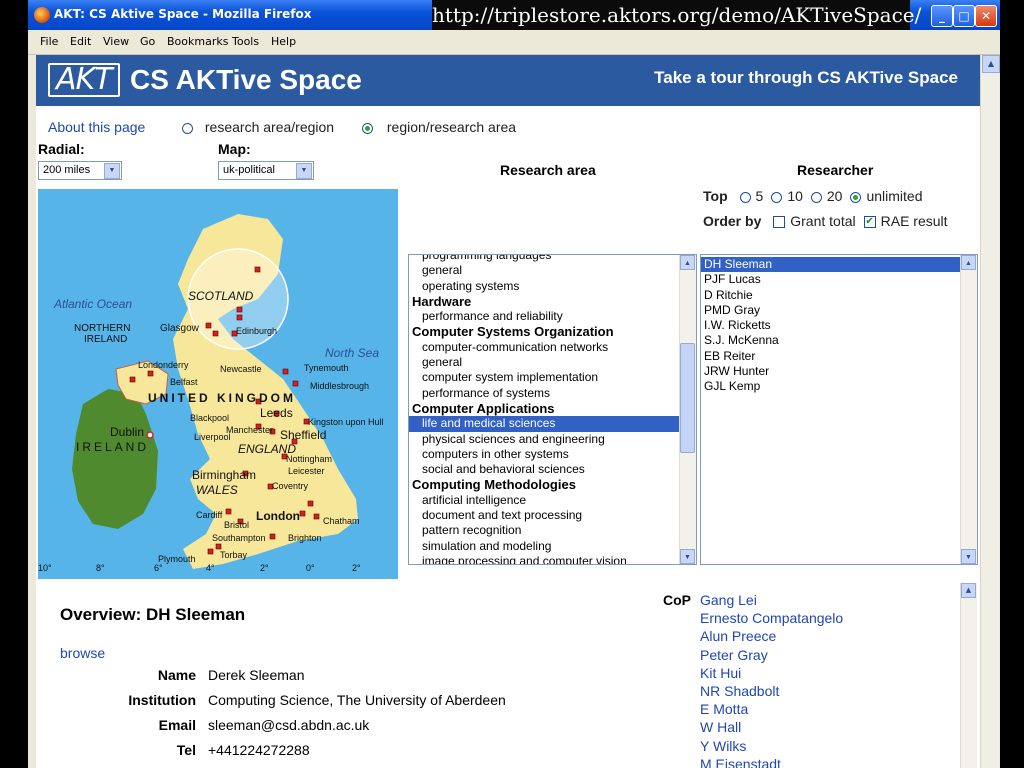 The image size is (1024, 768). What do you see at coordinates (831, 310) in the screenshot?
I see `researcher-item: PMD Gray` at bounding box center [831, 310].